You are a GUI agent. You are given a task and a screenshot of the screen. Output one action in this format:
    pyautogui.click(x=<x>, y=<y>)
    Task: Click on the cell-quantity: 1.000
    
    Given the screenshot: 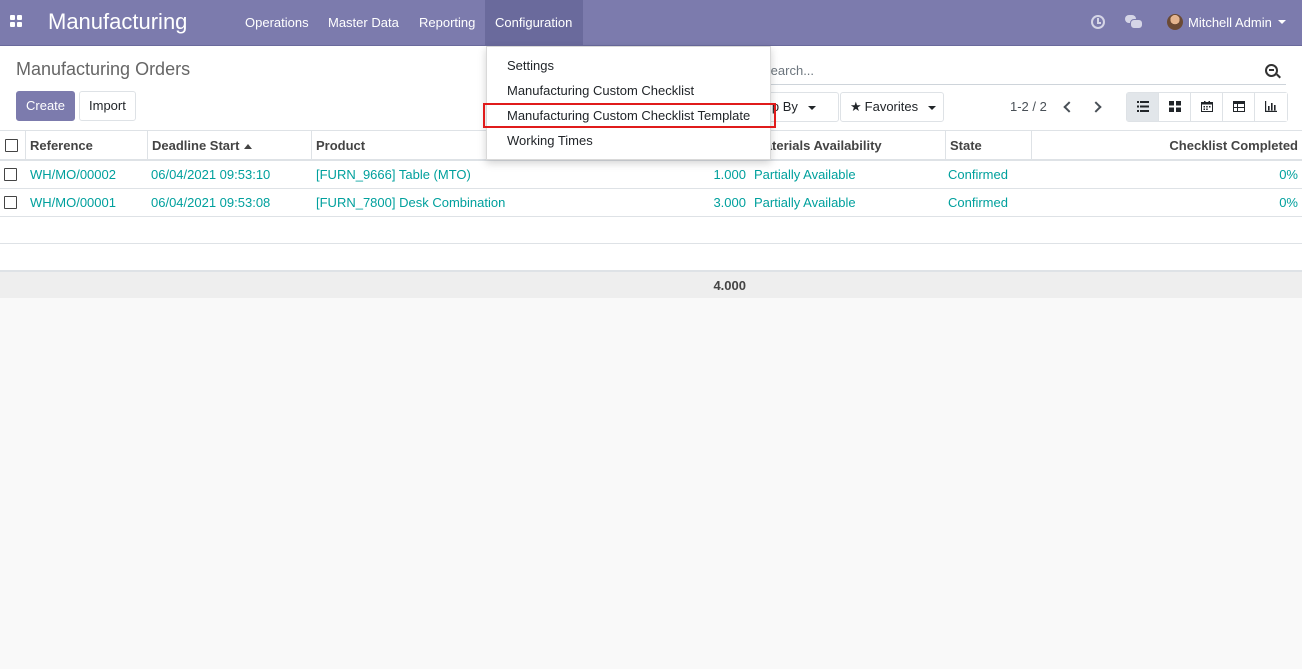 What is the action you would take?
    pyautogui.click(x=729, y=174)
    